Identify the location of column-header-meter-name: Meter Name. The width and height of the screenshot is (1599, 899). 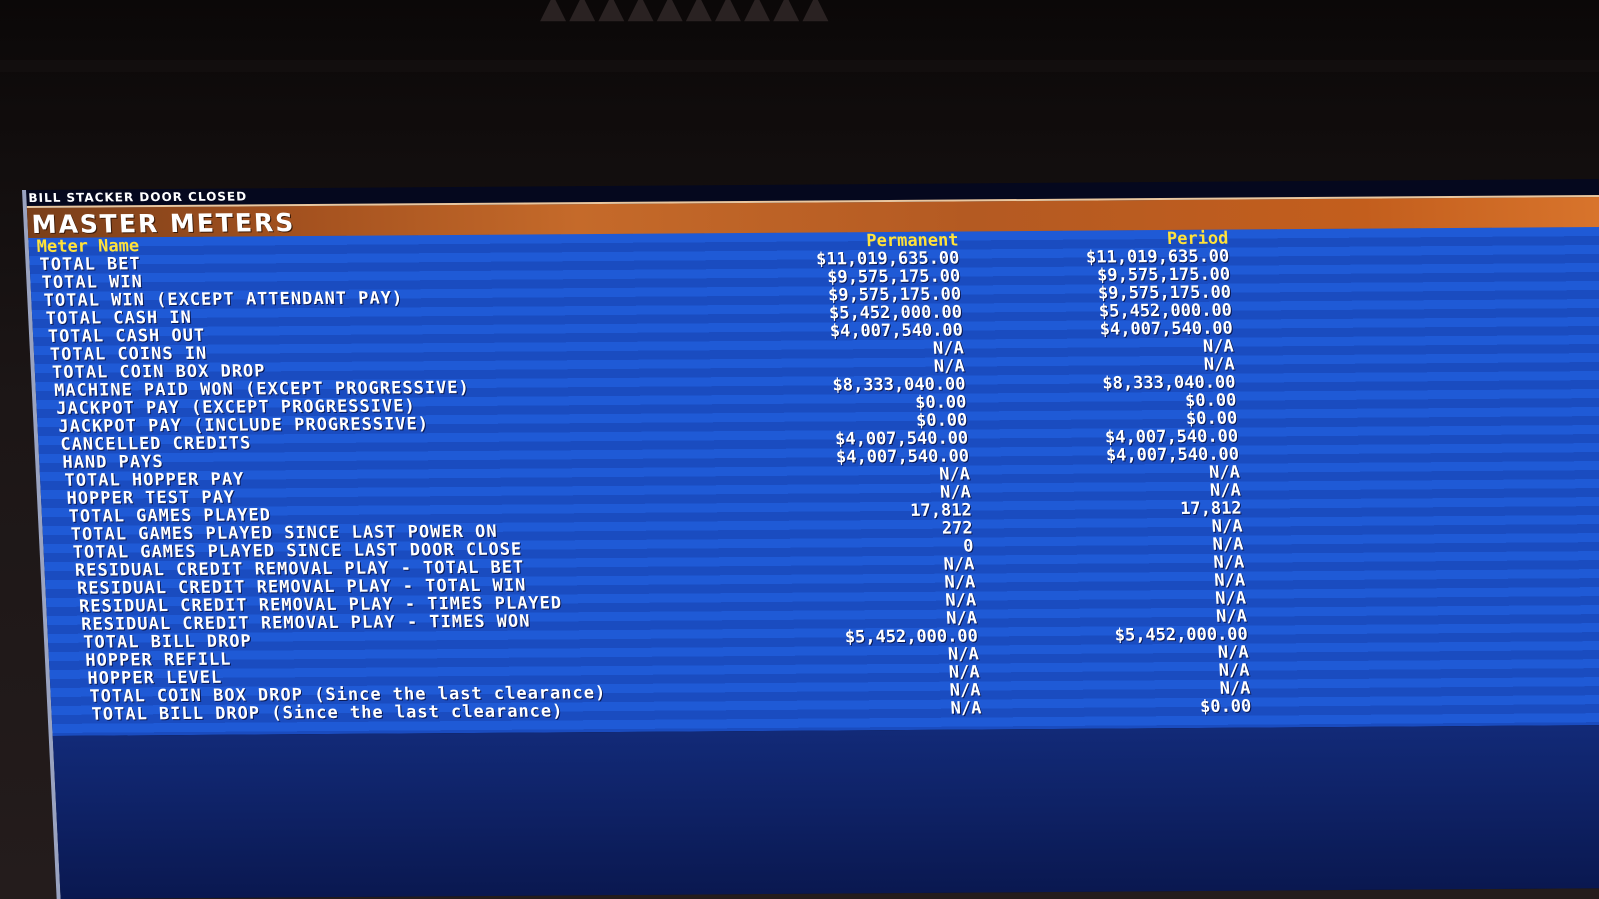
(88, 246).